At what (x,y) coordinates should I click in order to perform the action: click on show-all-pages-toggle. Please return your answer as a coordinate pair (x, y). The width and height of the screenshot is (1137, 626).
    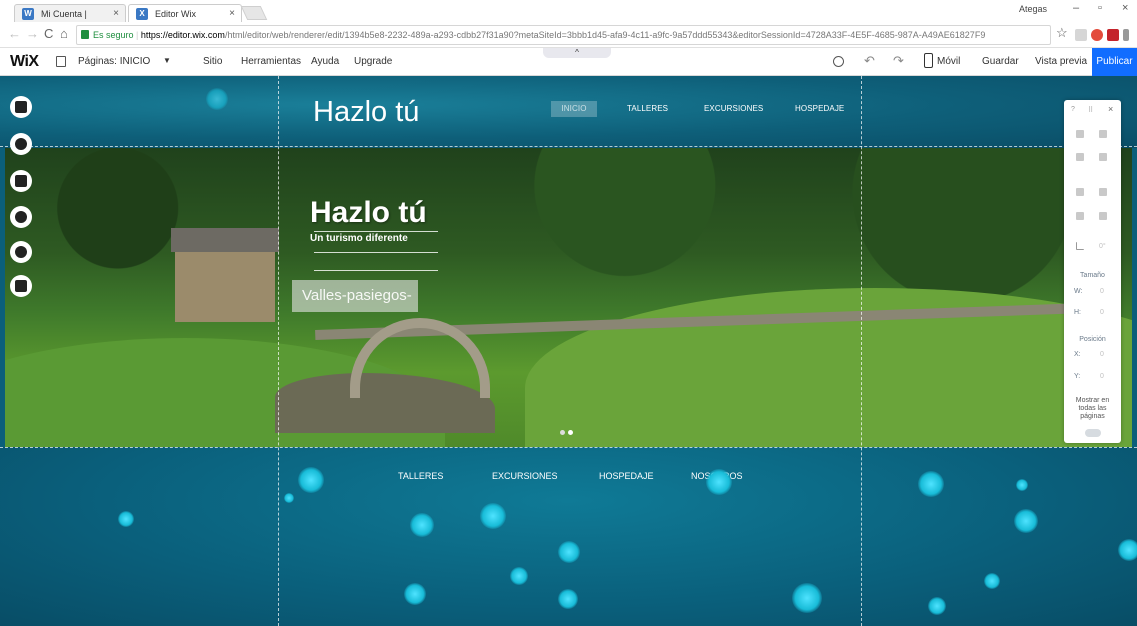
    Looking at the image, I should click on (1093, 433).